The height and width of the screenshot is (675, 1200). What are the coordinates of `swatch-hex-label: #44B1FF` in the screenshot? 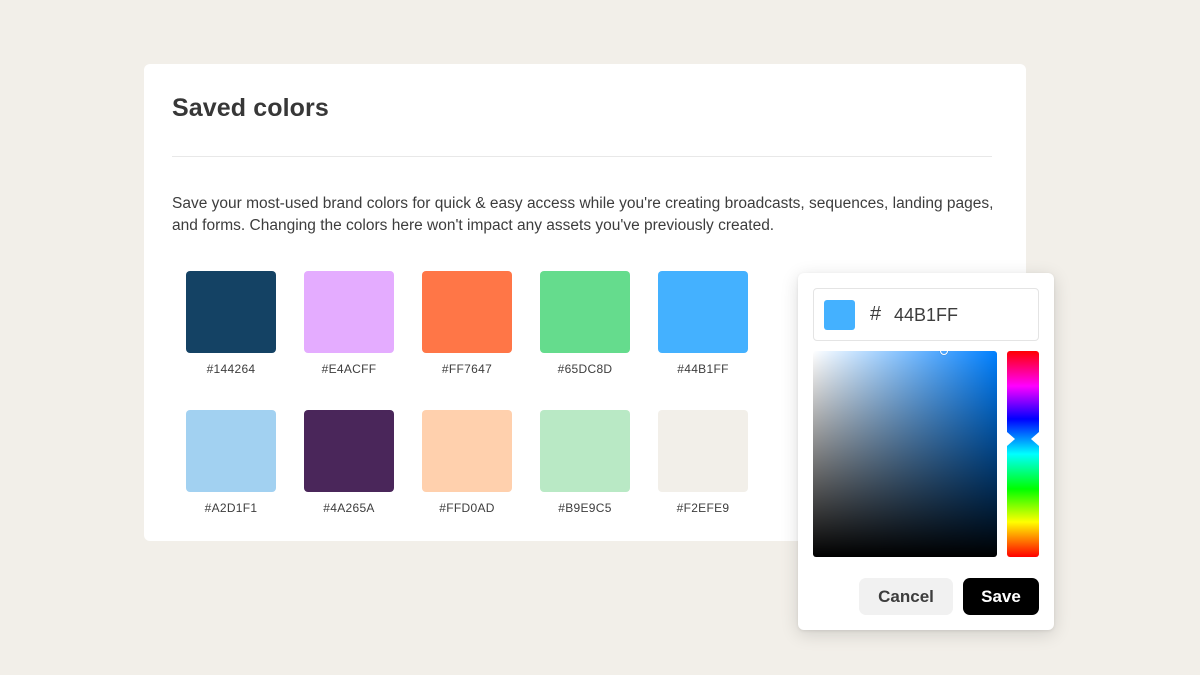 It's located at (703, 369).